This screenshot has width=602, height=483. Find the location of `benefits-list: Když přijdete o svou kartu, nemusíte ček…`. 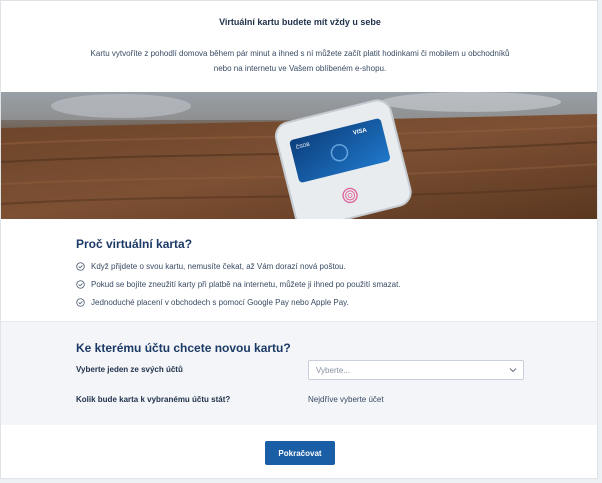

benefits-list: Když přijdete o svou kartu, nemusíte ček… is located at coordinates (238, 284).